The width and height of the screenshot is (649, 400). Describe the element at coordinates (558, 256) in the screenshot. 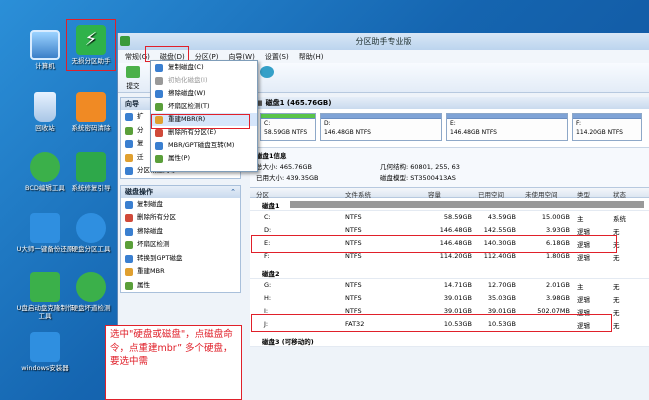

I see `table-cell: 1.80GB` at that location.